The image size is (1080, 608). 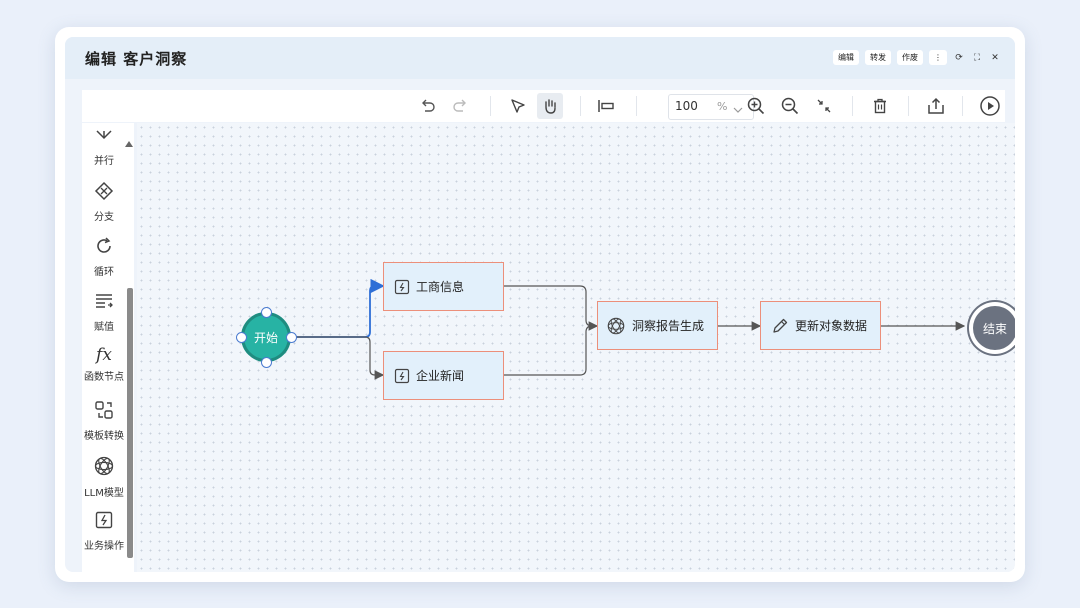 What do you see at coordinates (990, 106) in the screenshot?
I see `run-icon` at bounding box center [990, 106].